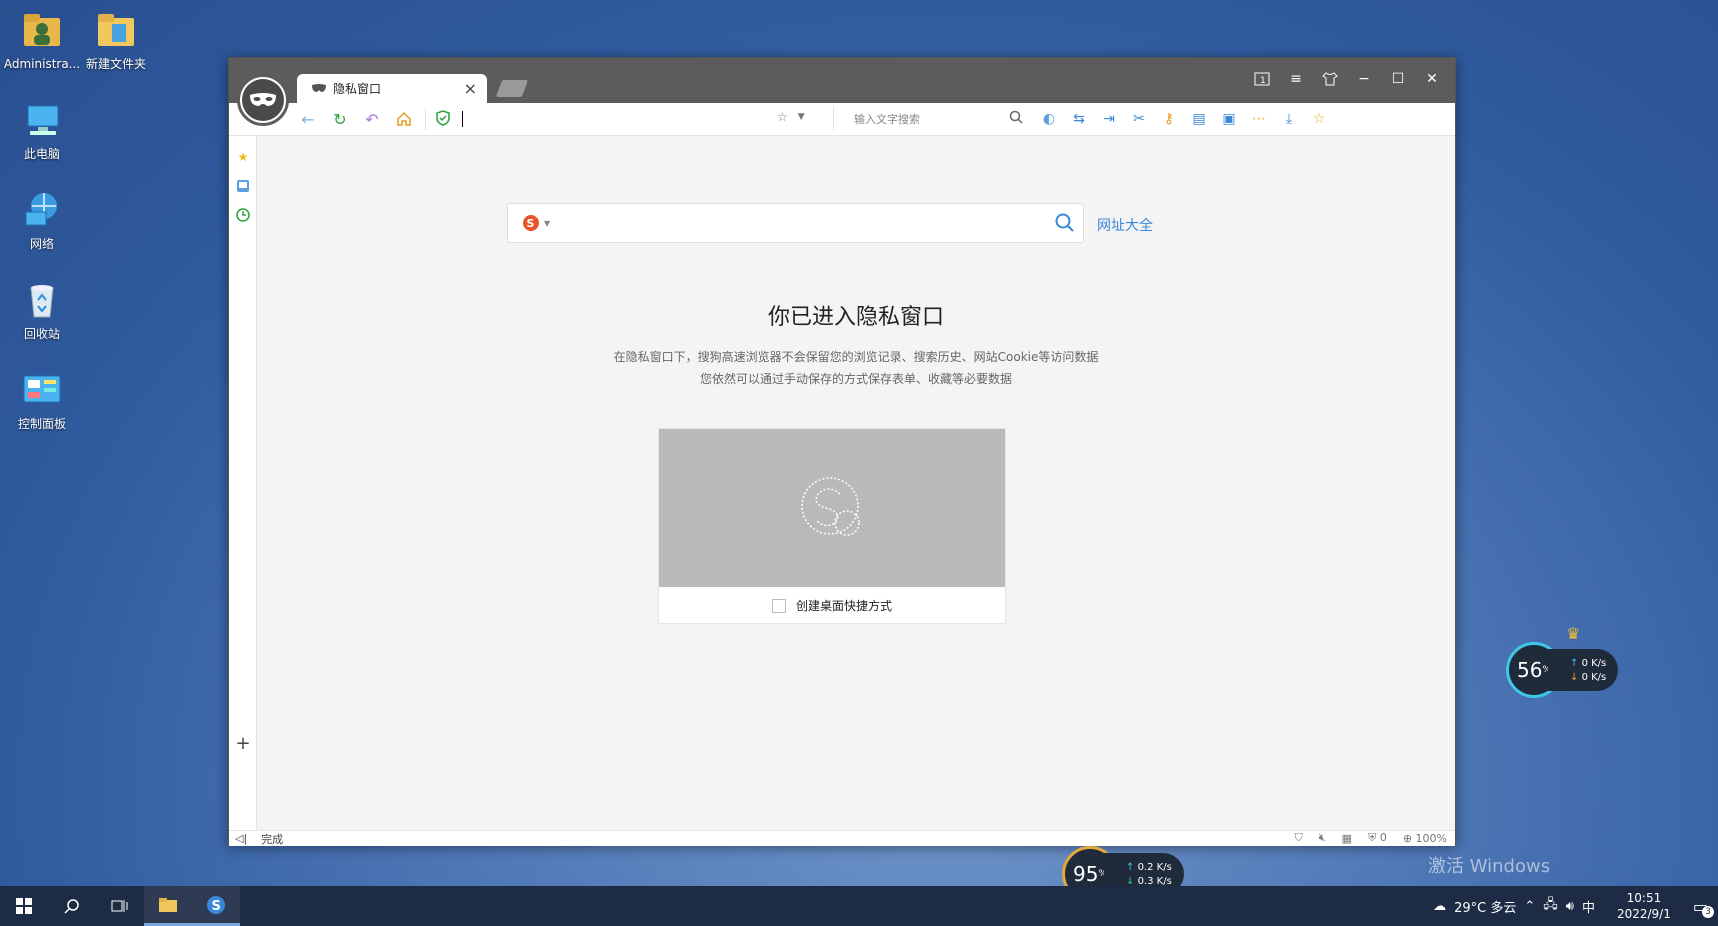 This screenshot has width=1718, height=926. I want to click on desktop-icon-label: 新建文件夹, so click(115, 64).